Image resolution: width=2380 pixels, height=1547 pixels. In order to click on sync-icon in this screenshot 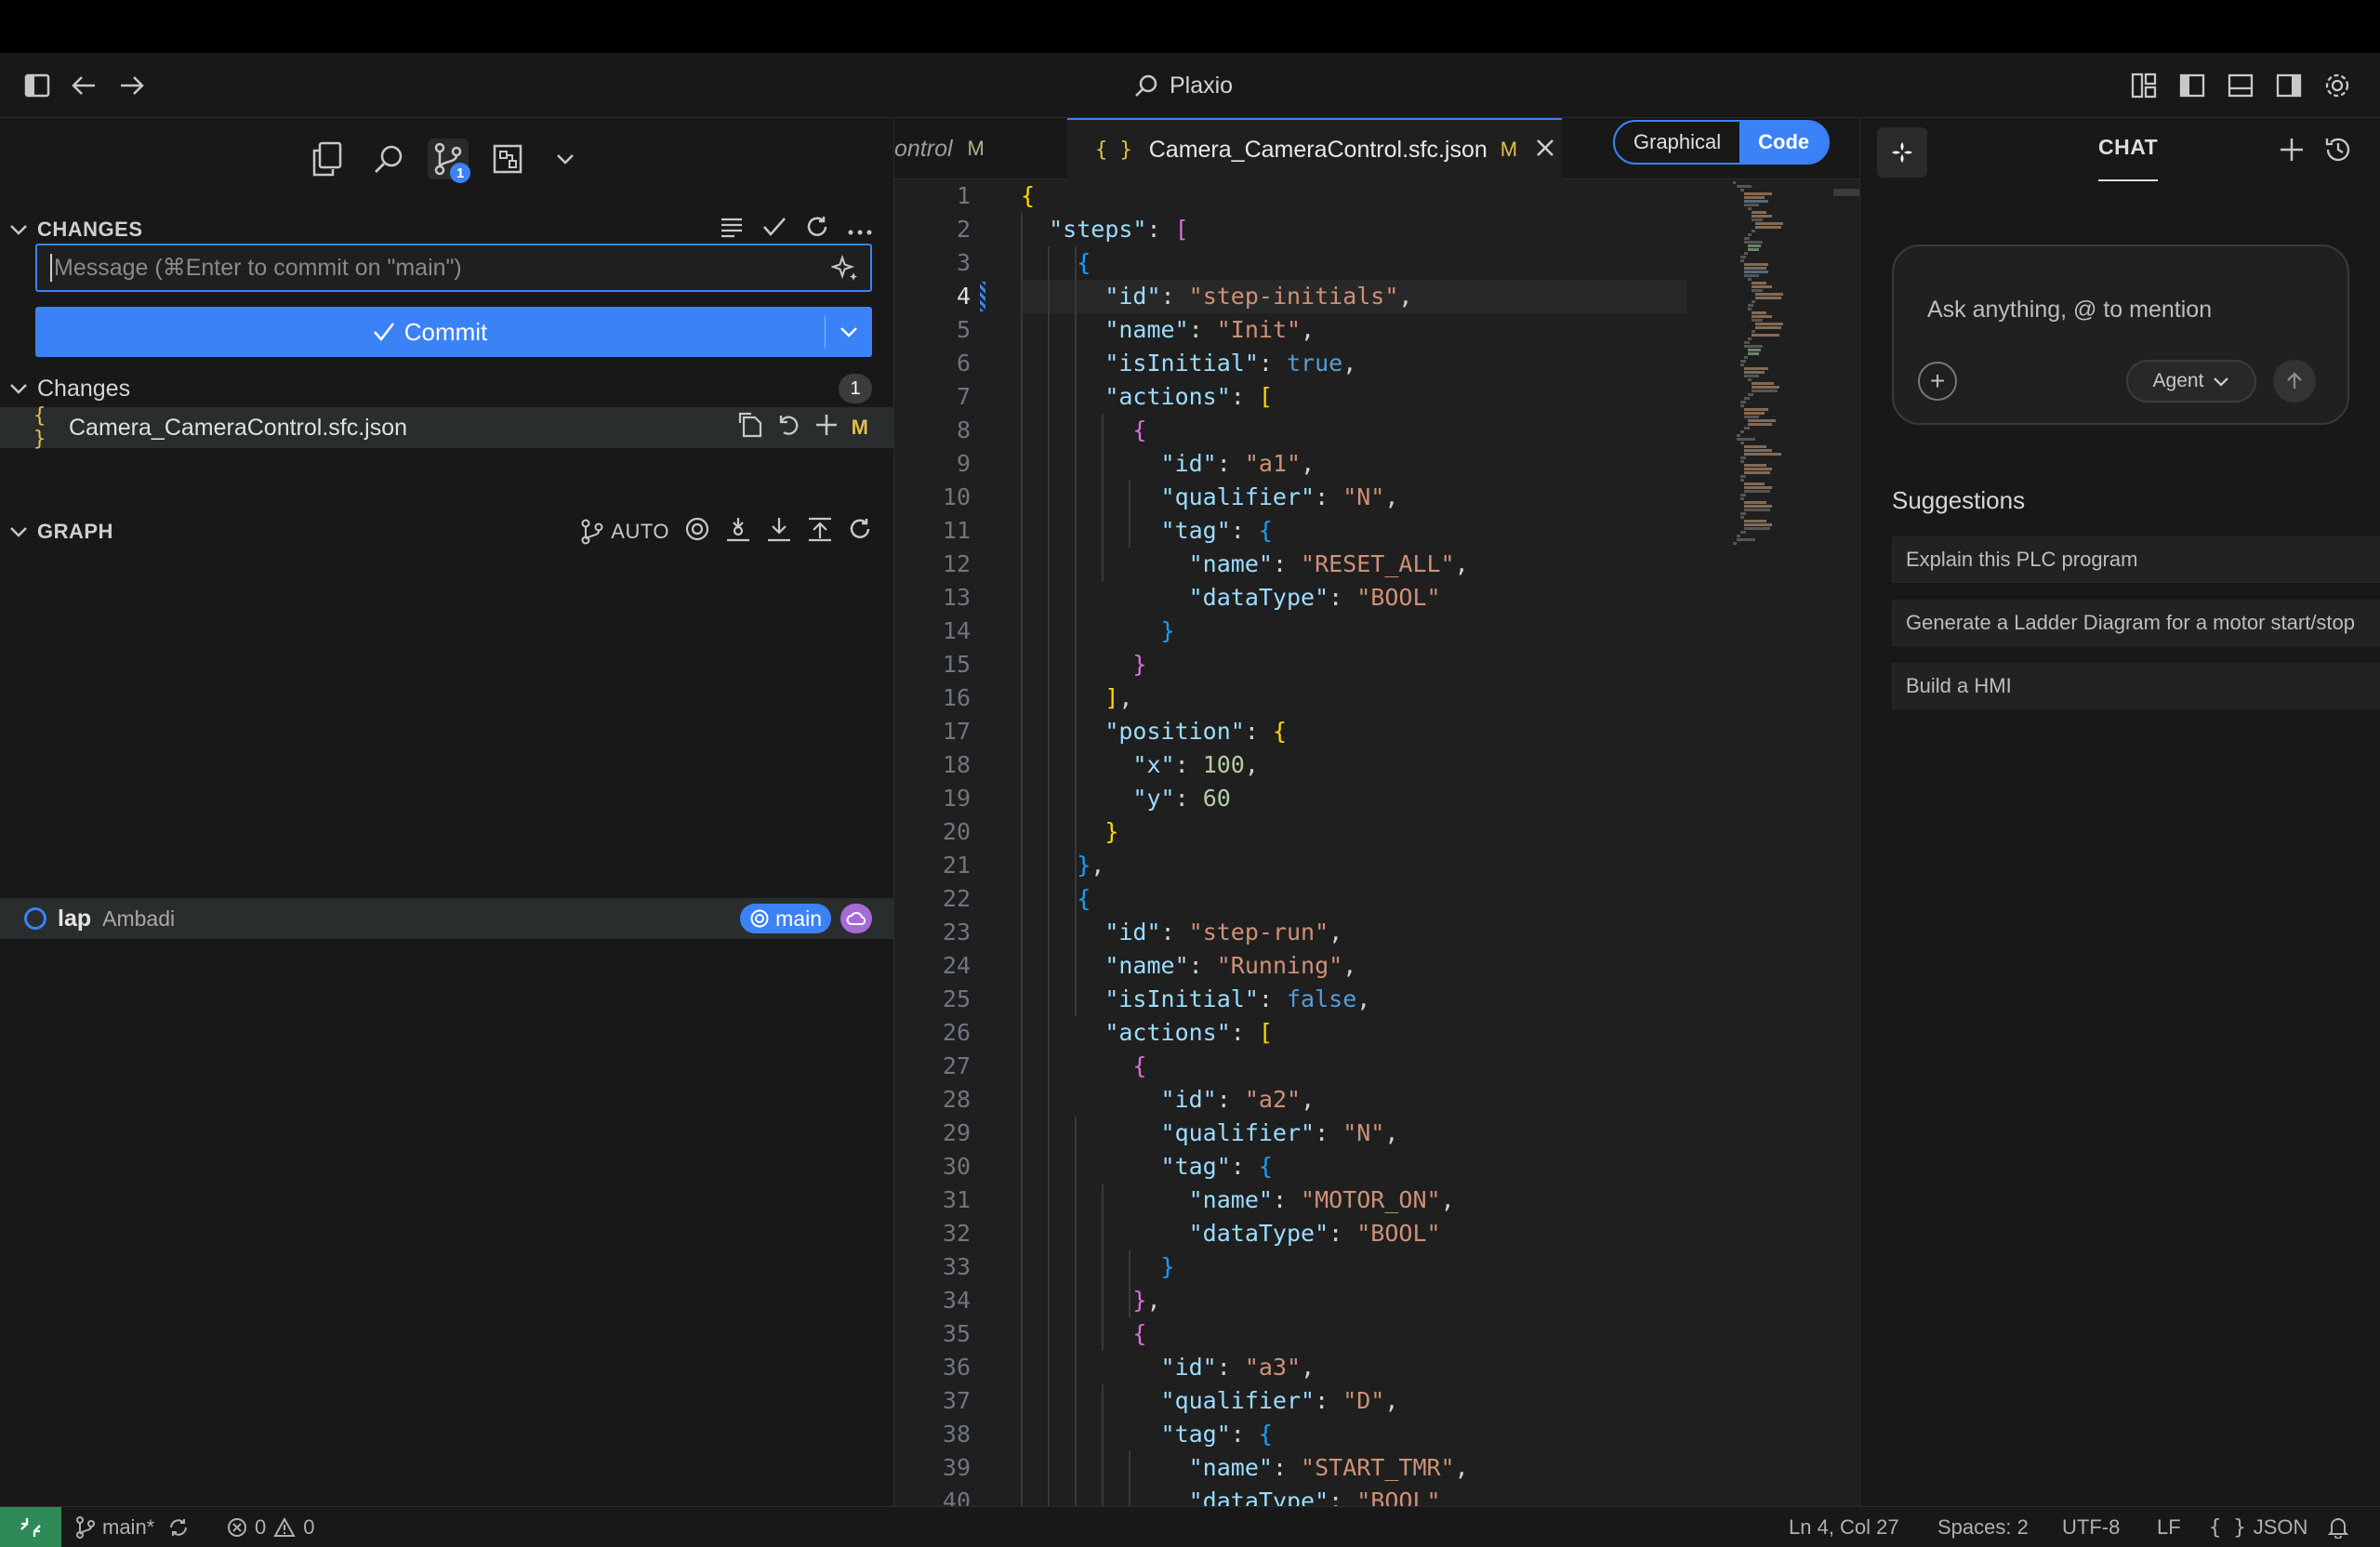, I will do `click(178, 1527)`.